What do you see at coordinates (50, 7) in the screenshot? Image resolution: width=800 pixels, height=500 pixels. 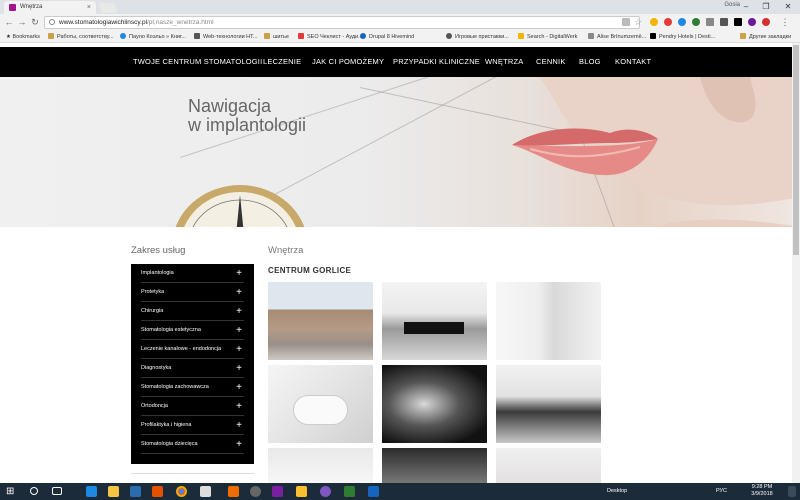 I see `browser-tab: Wnętrza ×` at bounding box center [50, 7].